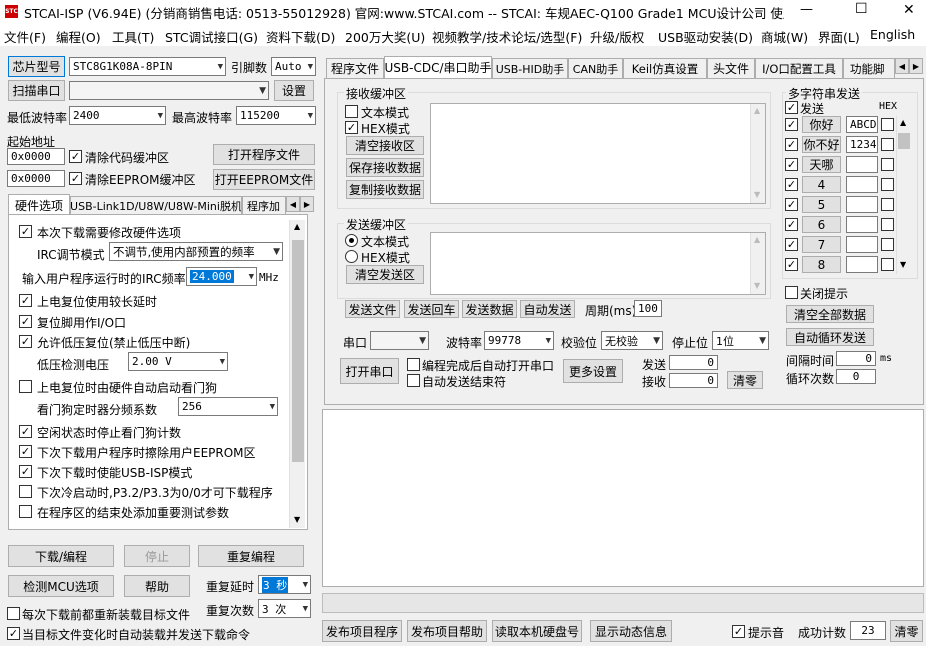  What do you see at coordinates (351, 240) in the screenshot?
I see `send-text-mode-radio` at bounding box center [351, 240].